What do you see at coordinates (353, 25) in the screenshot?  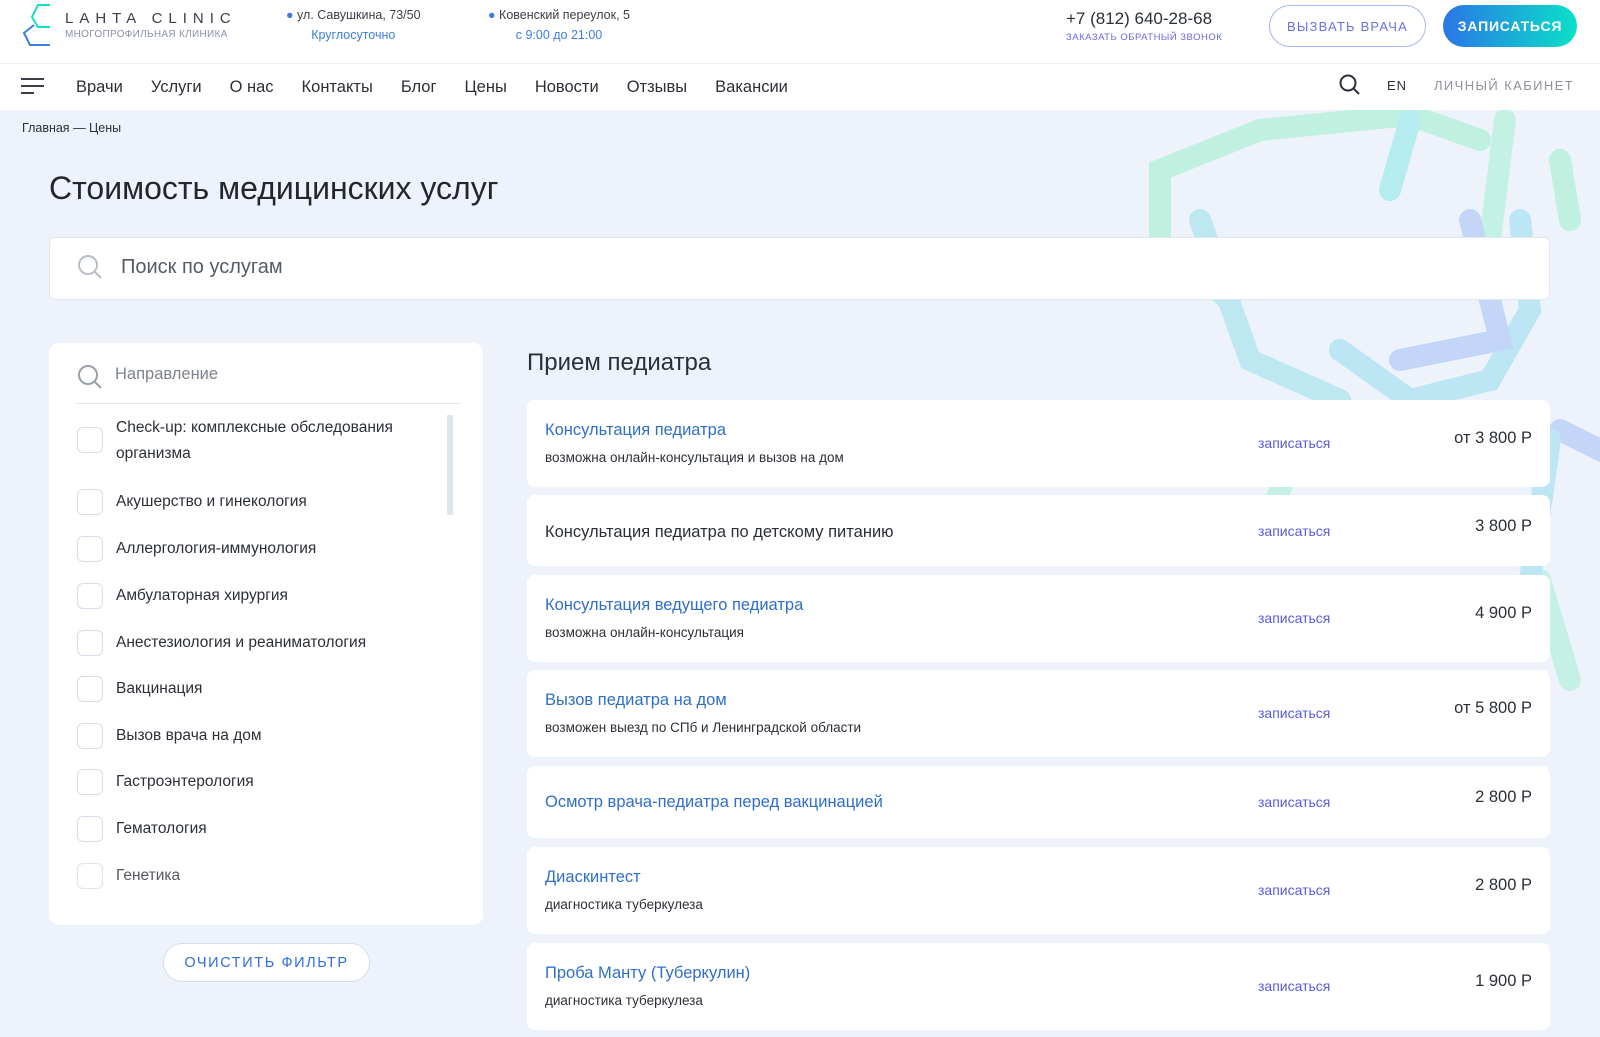 I see `address-1: ● ул. Савушкина, 73/50 Круглосуточно` at bounding box center [353, 25].